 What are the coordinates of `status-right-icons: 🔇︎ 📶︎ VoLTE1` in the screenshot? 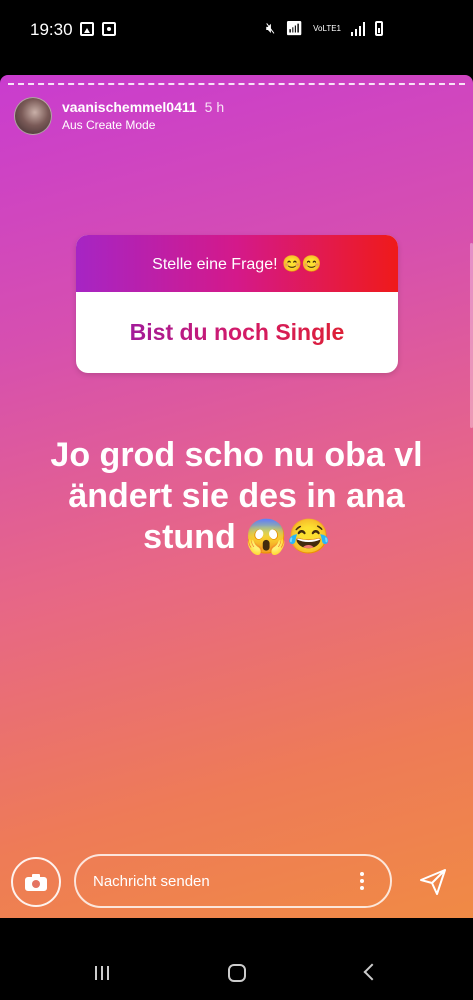 It's located at (324, 28).